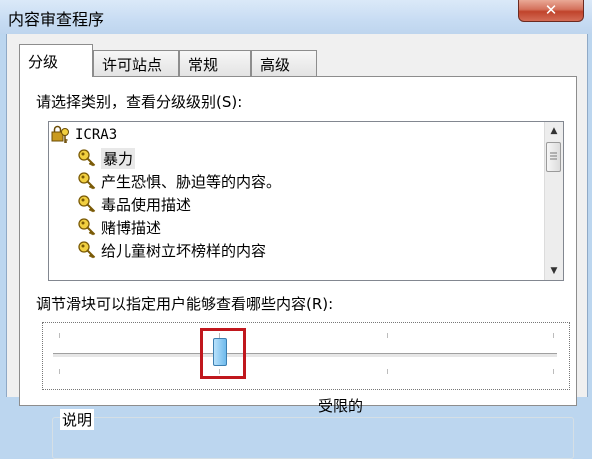 Image resolution: width=592 pixels, height=459 pixels. I want to click on scroll-thumb, so click(553, 157).